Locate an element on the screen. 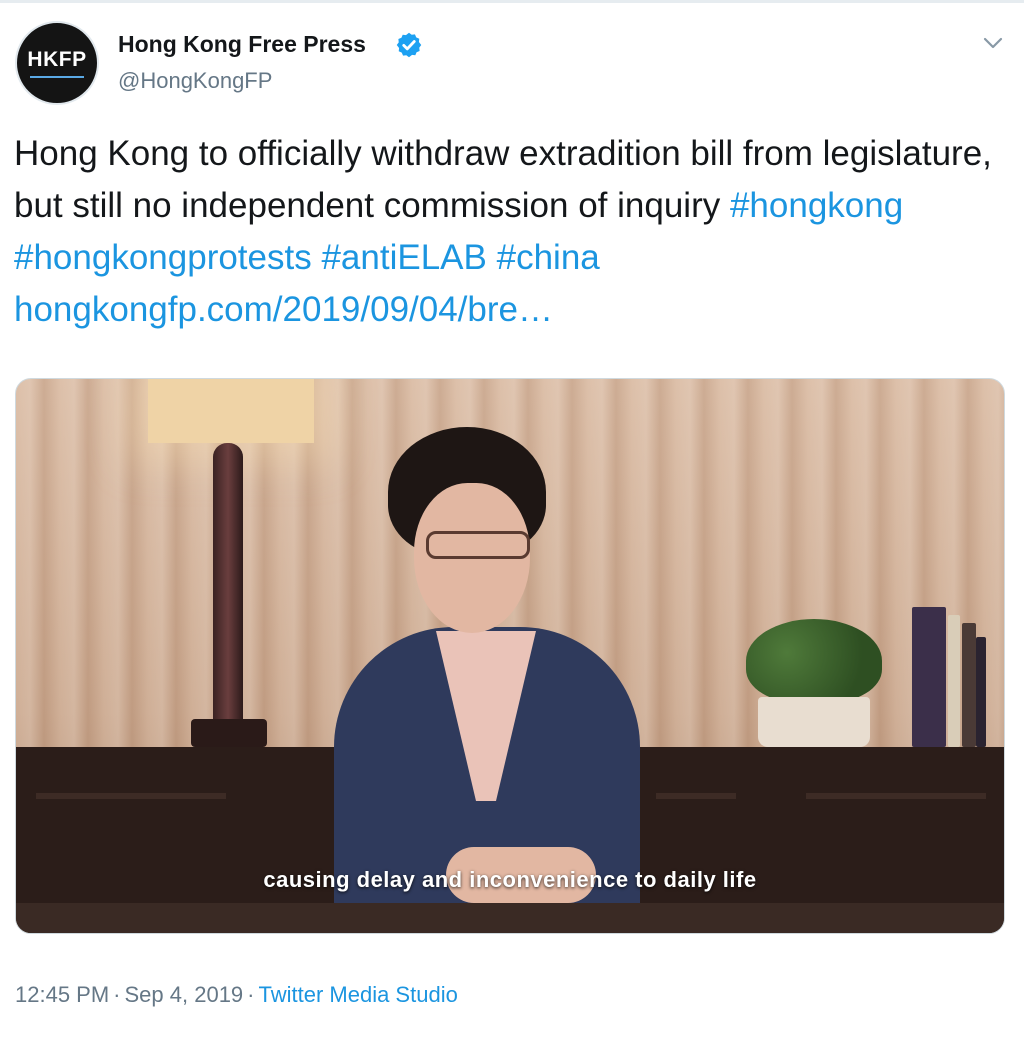 The height and width of the screenshot is (1038, 1024). hashtag-link: #hongkongprotests is located at coordinates (163, 257).